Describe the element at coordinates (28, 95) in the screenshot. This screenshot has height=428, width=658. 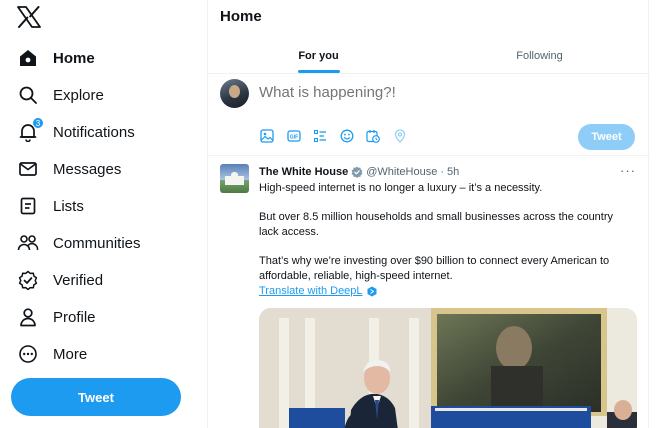
I see `search-icon` at that location.